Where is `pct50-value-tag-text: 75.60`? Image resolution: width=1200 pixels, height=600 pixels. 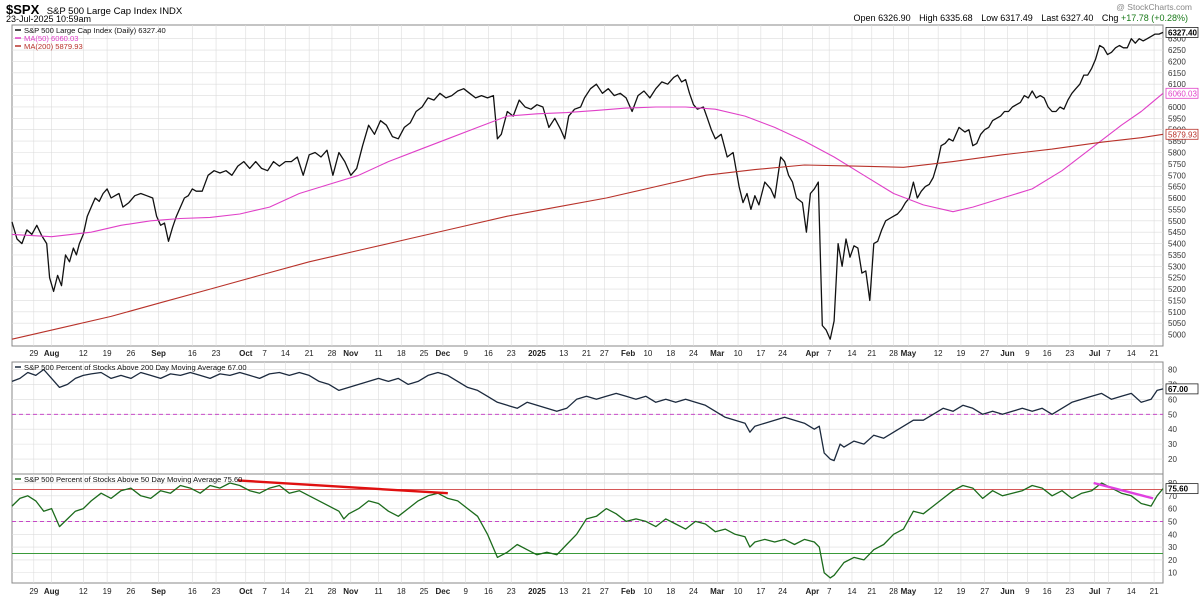
pct50-value-tag-text: 75.60 is located at coordinates (1178, 489).